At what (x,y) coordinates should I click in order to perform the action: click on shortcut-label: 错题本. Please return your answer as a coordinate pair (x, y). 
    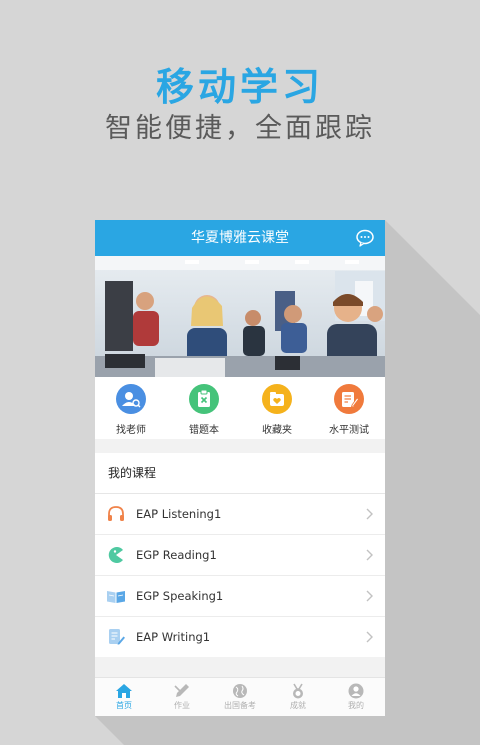
    Looking at the image, I should click on (204, 430).